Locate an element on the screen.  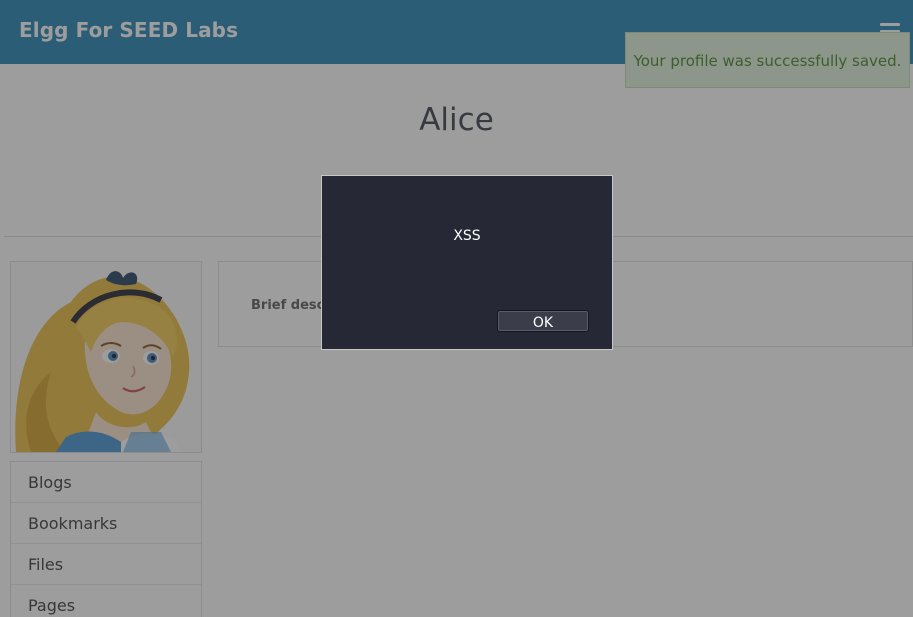
system-message-text: Your profile was successfully saved. is located at coordinates (767, 61).